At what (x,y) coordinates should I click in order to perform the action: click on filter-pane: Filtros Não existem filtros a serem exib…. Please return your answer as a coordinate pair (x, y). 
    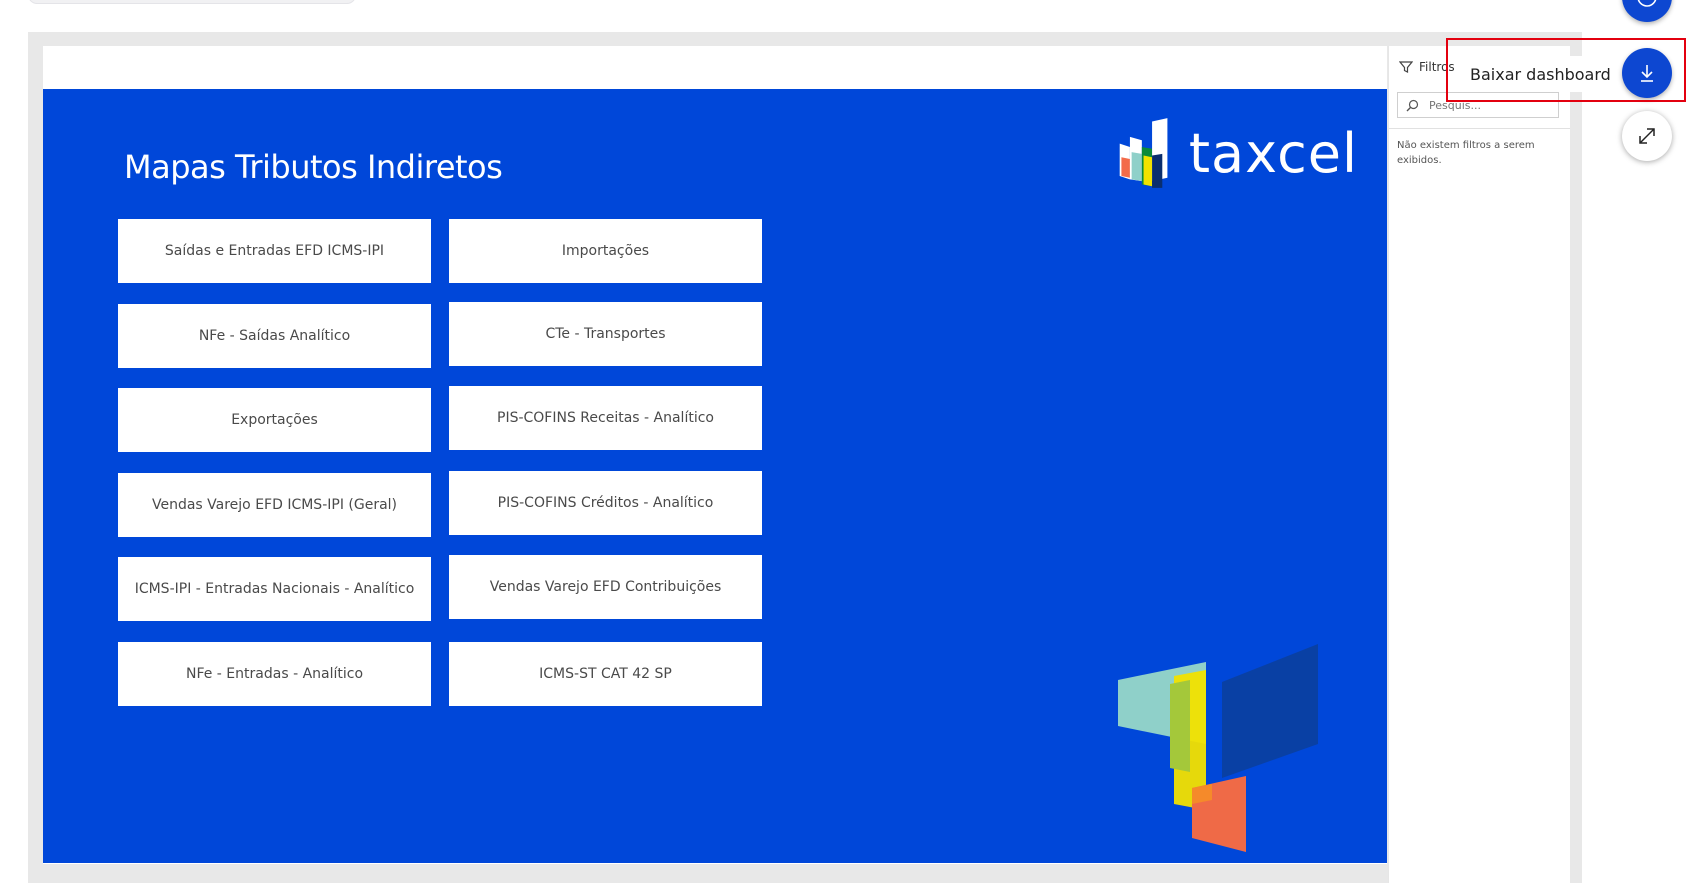
    Looking at the image, I should click on (1479, 464).